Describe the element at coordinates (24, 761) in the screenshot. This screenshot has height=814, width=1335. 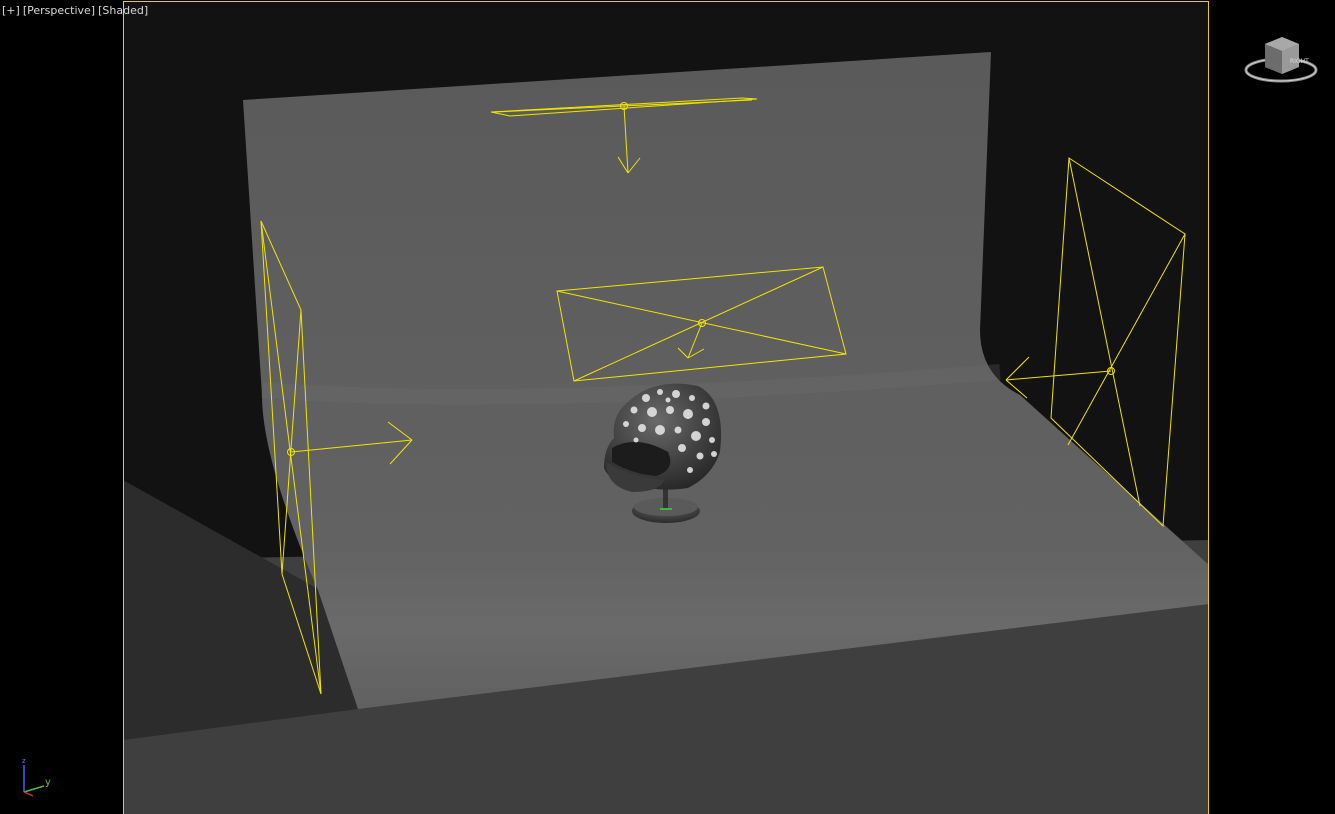
I see `axis-z-label: z` at that location.